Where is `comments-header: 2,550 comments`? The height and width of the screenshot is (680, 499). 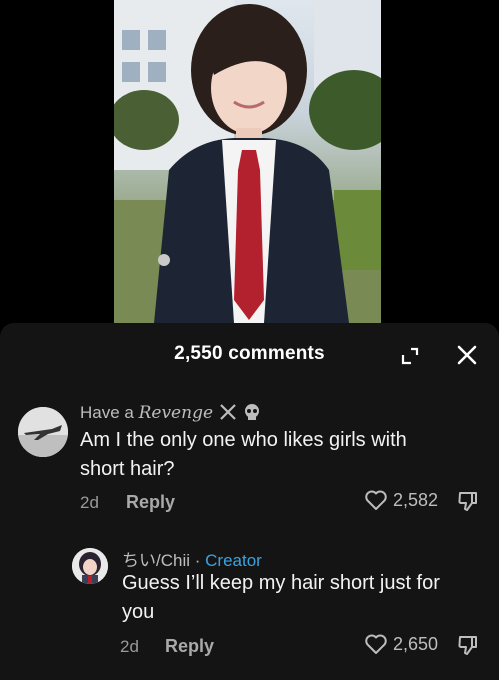 comments-header: 2,550 comments is located at coordinates (249, 354).